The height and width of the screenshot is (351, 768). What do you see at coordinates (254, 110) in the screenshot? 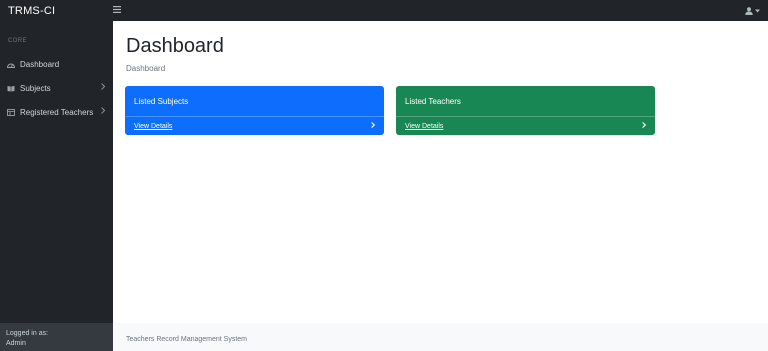
I see `listed-subjects-card: Listed Subjects View Details` at bounding box center [254, 110].